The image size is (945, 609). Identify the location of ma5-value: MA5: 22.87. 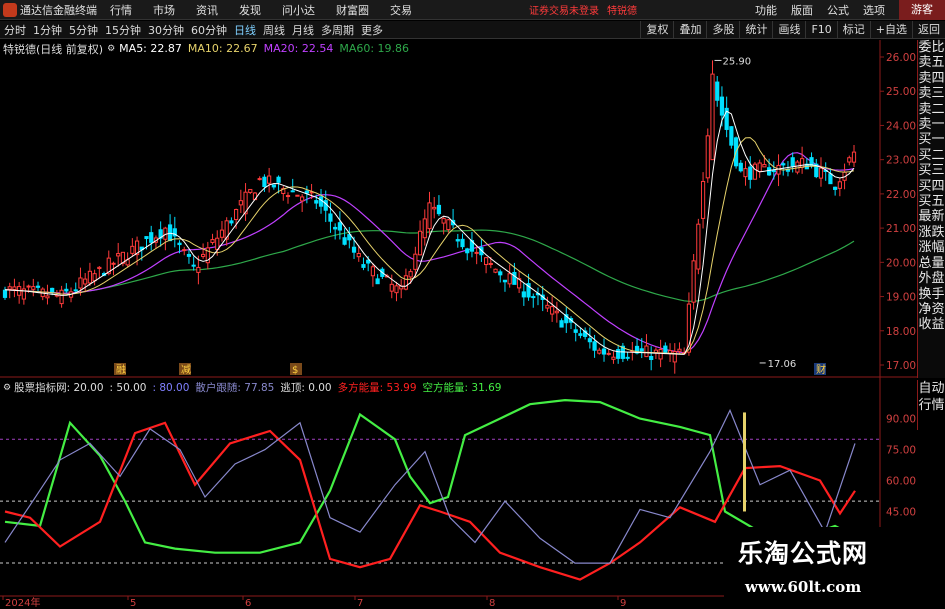
(150, 48).